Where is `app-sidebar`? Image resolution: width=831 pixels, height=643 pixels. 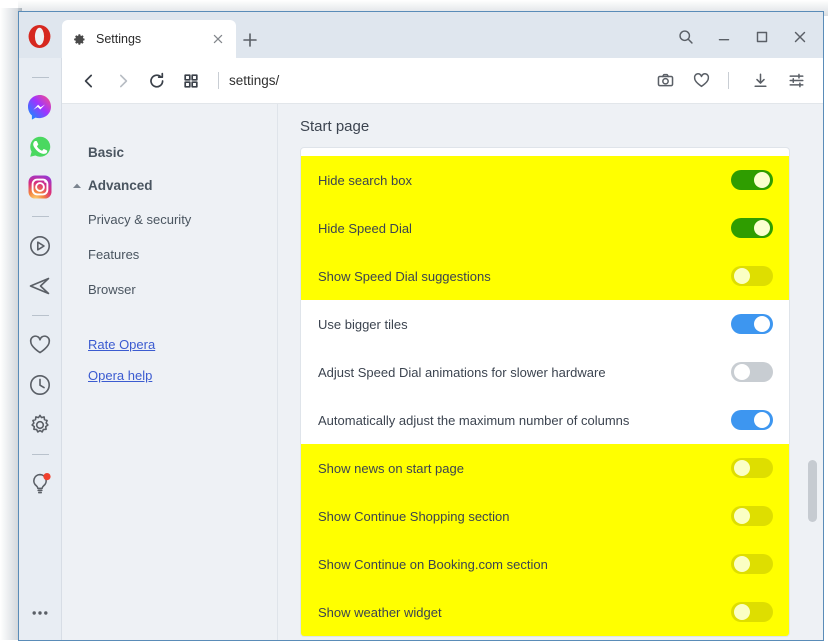 app-sidebar is located at coordinates (40, 349).